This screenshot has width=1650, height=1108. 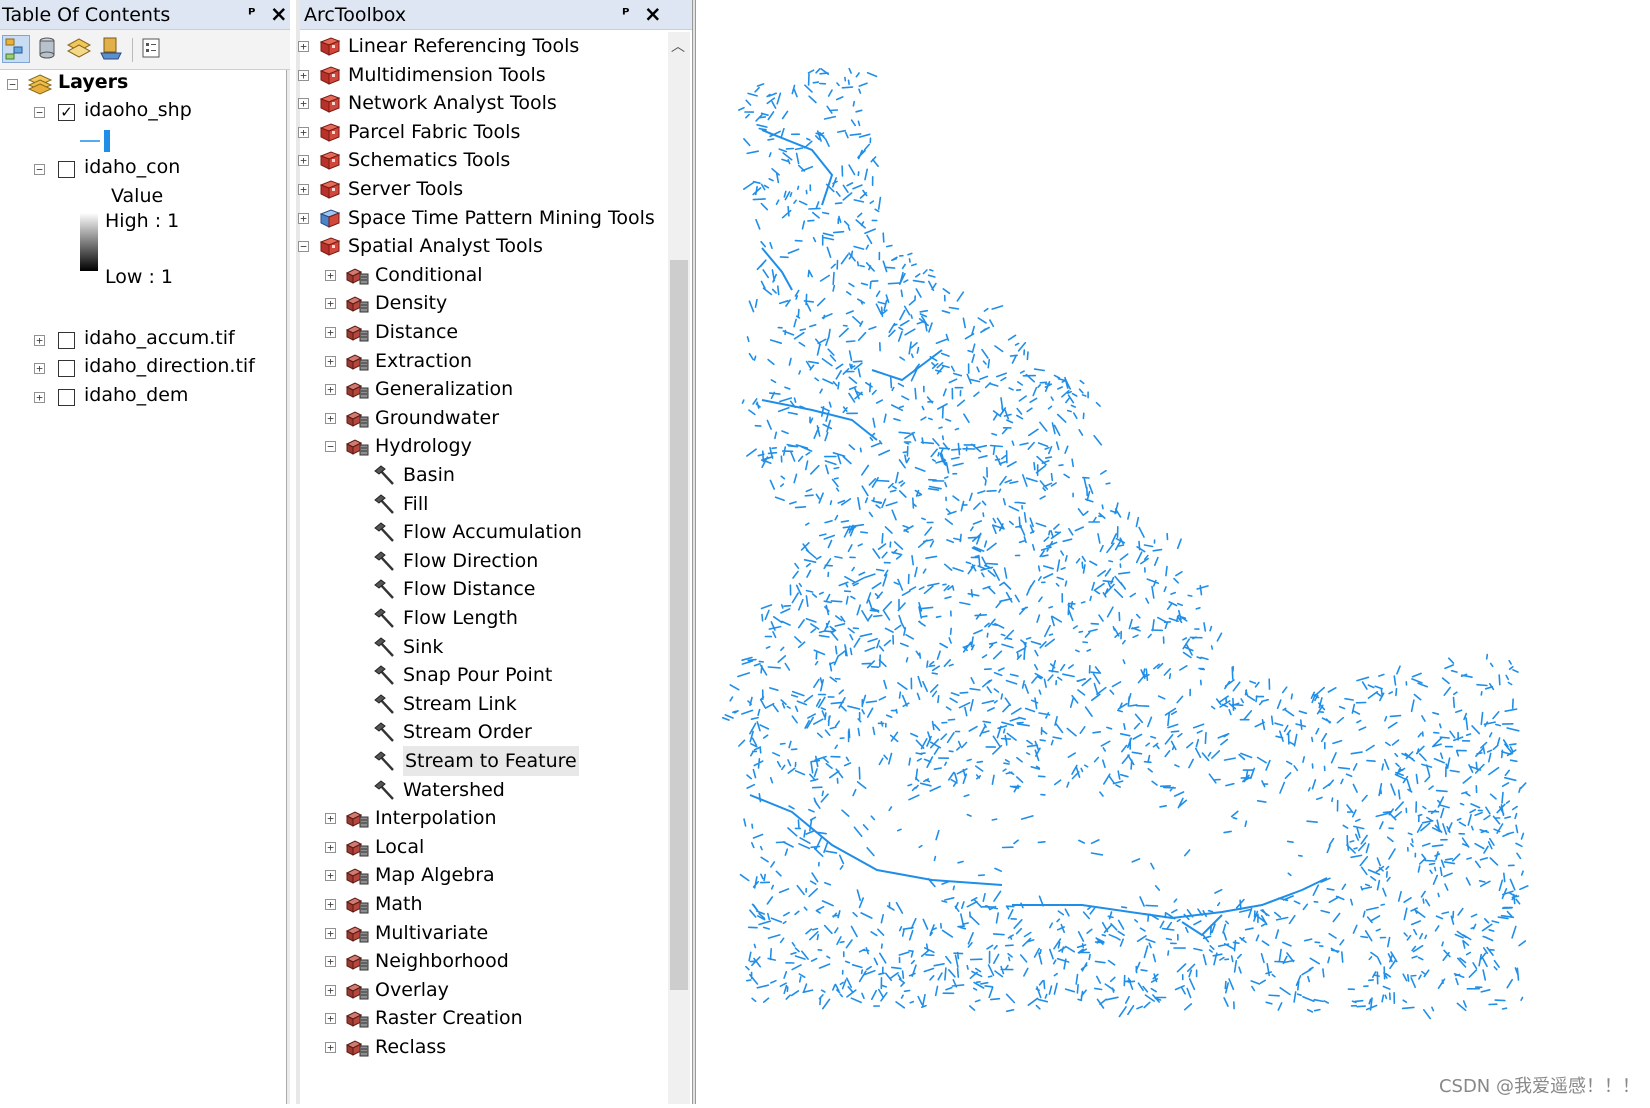 What do you see at coordinates (442, 961) in the screenshot?
I see `tree-item-label: Neighborhood` at bounding box center [442, 961].